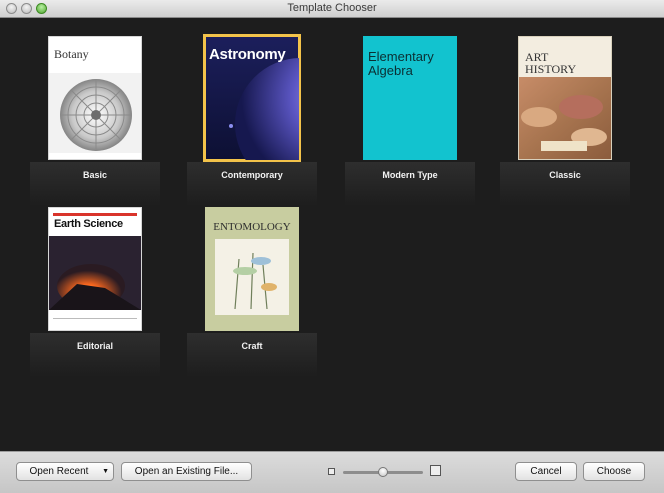  Describe the element at coordinates (401, 63) in the screenshot. I see `modern-type-cover-title: Elementary Algebra` at that location.